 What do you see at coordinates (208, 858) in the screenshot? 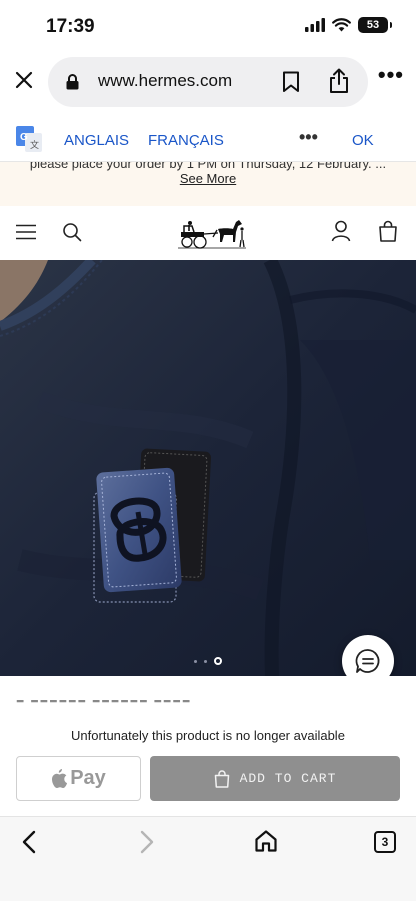
I see `browser-bottom-bar: 3` at bounding box center [208, 858].